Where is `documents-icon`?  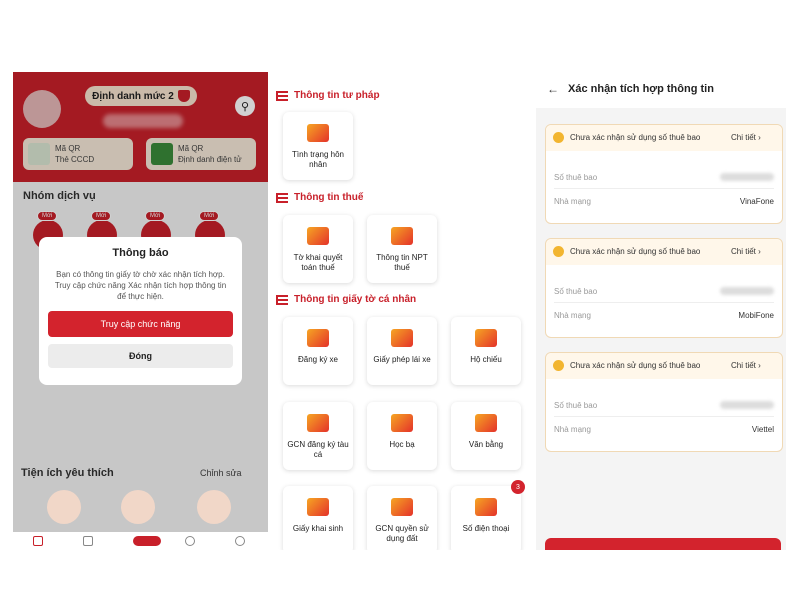 documents-icon is located at coordinates (88, 541).